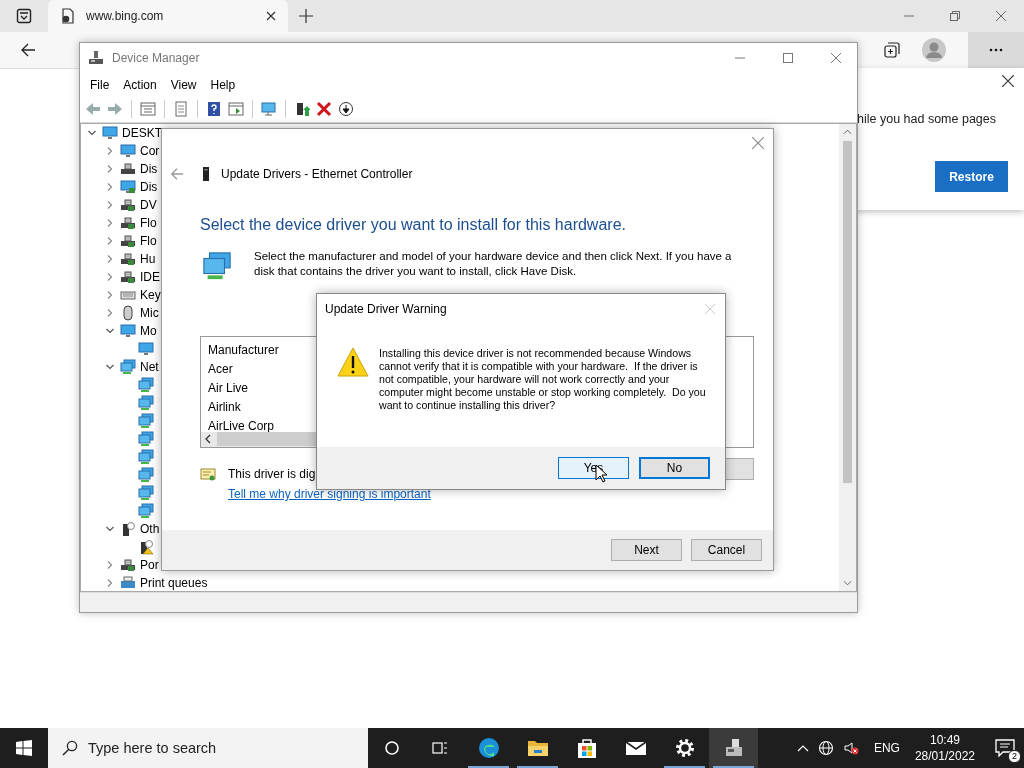 The height and width of the screenshot is (768, 1024). What do you see at coordinates (726, 550) in the screenshot?
I see `dialog-button: Cancel` at bounding box center [726, 550].